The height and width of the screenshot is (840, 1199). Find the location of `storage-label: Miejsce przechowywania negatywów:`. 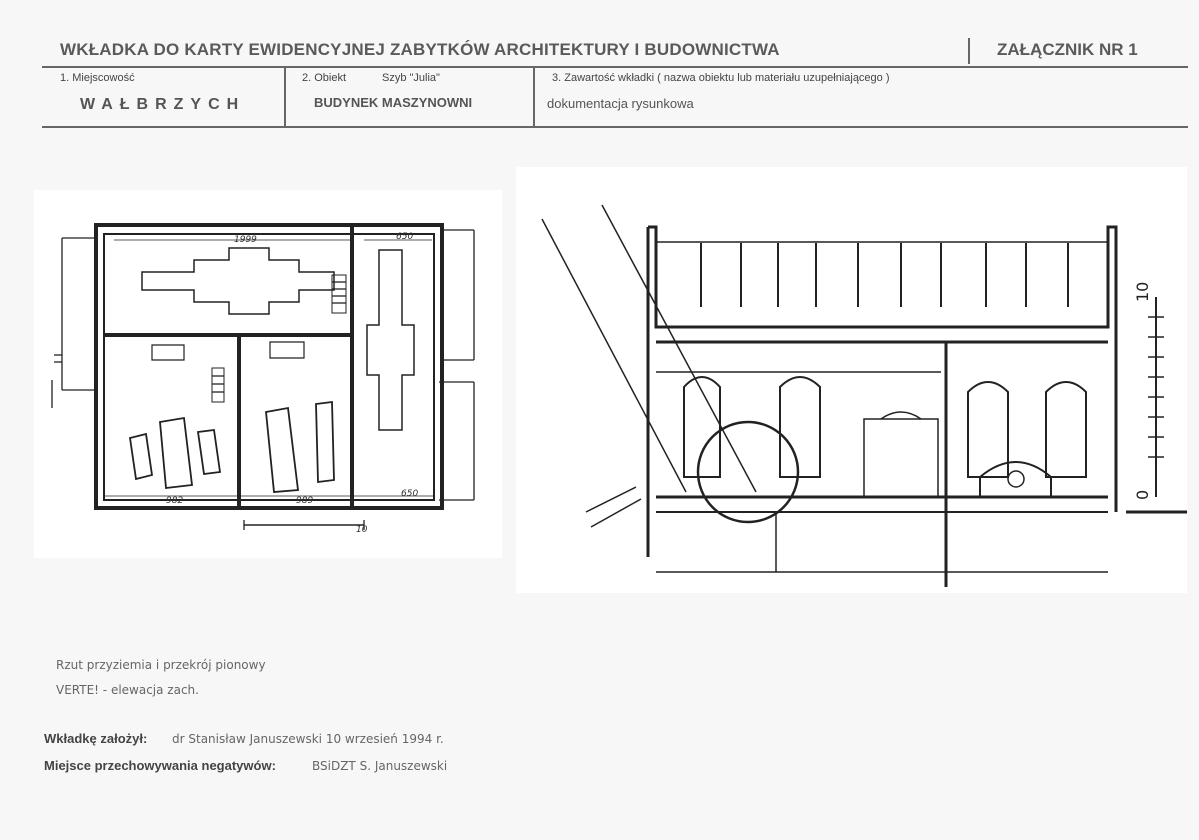

storage-label: Miejsce przechowywania negatywów: is located at coordinates (160, 765).